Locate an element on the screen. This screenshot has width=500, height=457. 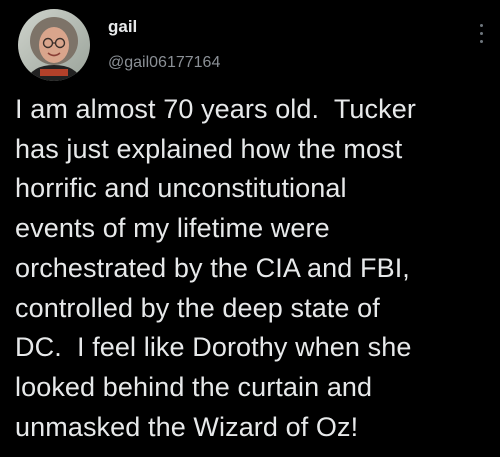
tweet-line: looked behind the curtain and is located at coordinates (194, 386).